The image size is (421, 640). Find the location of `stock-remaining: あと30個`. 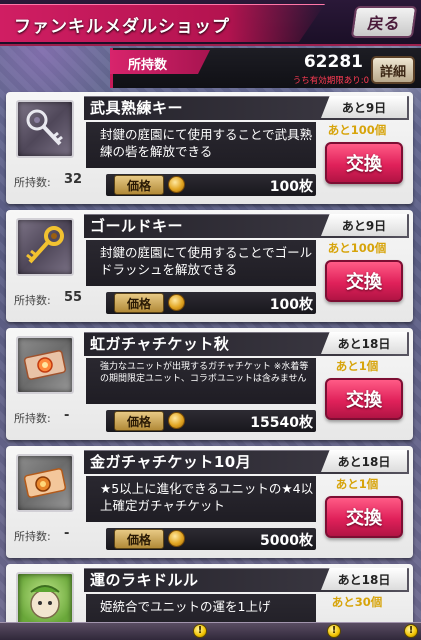

stock-remaining: あと30個 is located at coordinates (357, 602).